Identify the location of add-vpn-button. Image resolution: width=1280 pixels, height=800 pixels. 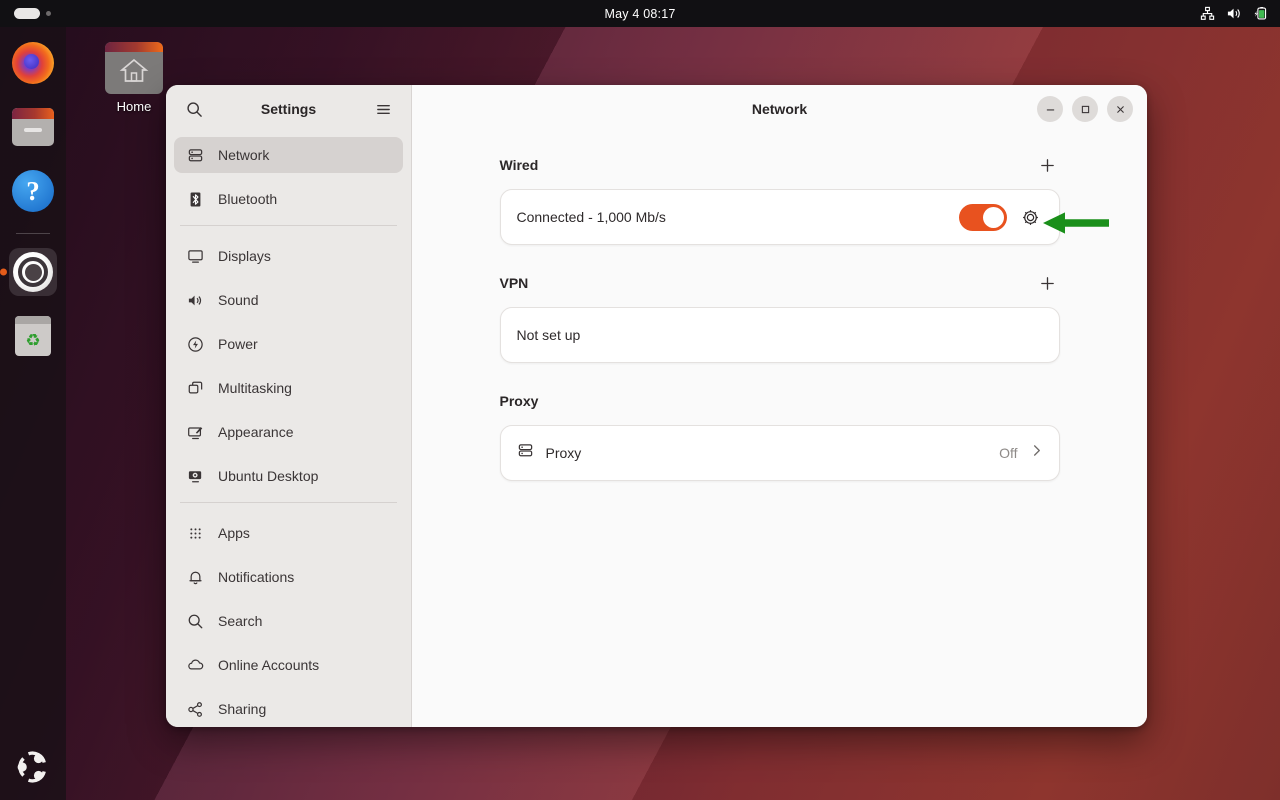
(1048, 283).